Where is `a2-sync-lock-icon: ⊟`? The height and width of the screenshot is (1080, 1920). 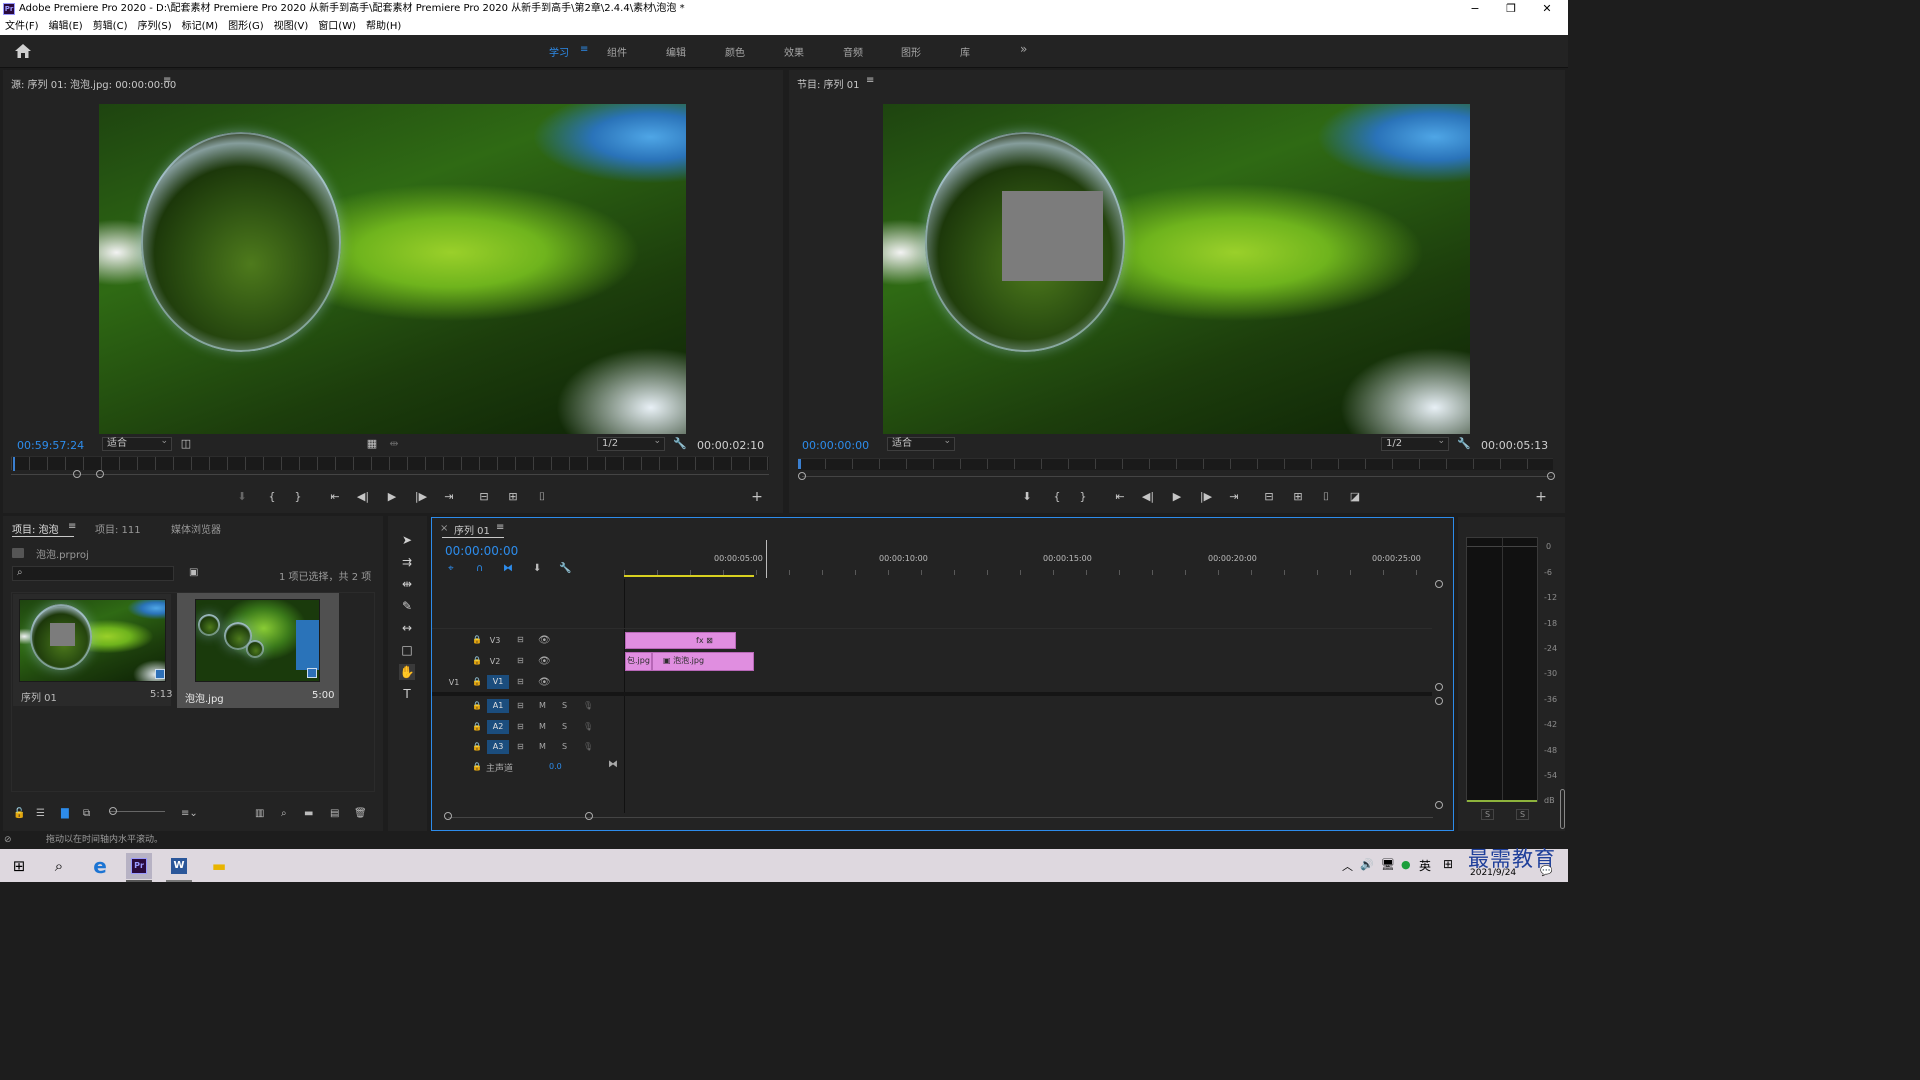 a2-sync-lock-icon: ⊟ is located at coordinates (520, 726).